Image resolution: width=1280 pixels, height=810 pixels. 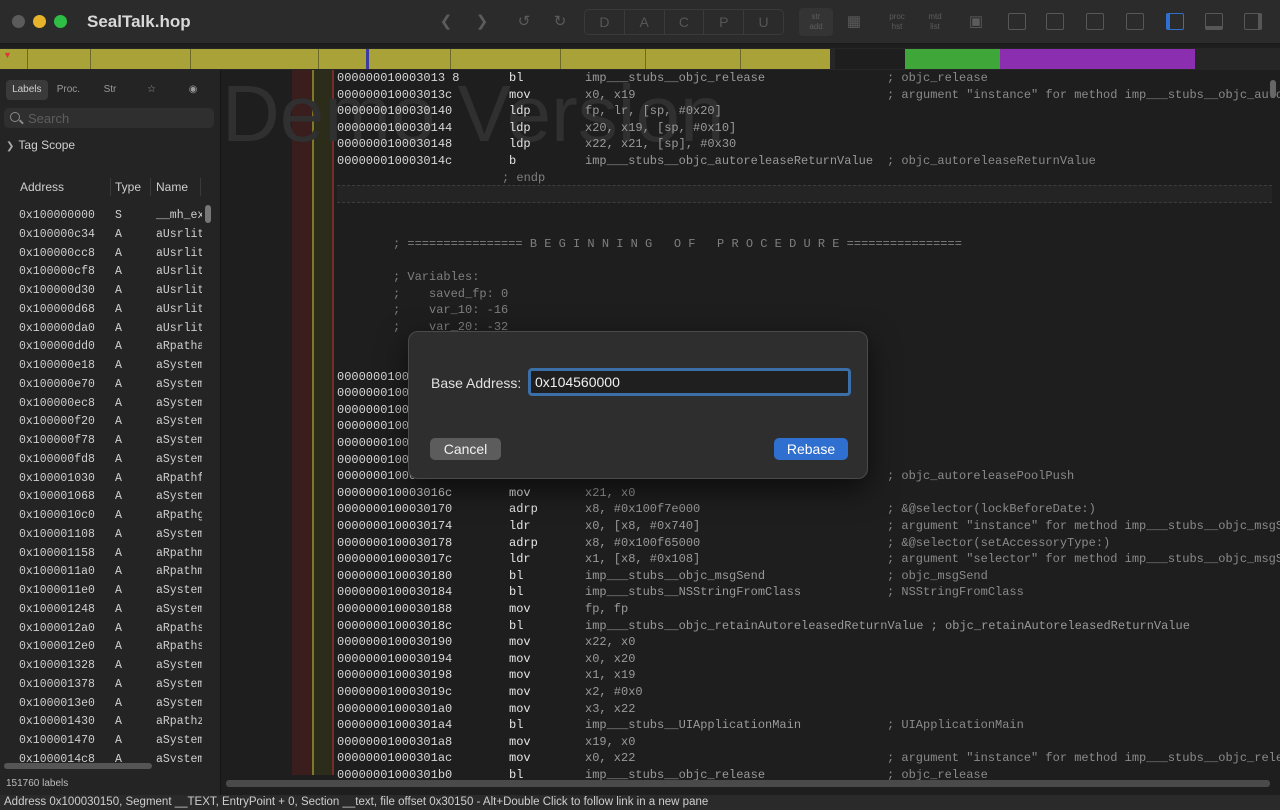 I want to click on label-row: 0x100001068 AaSystem, so click(x=105, y=497).